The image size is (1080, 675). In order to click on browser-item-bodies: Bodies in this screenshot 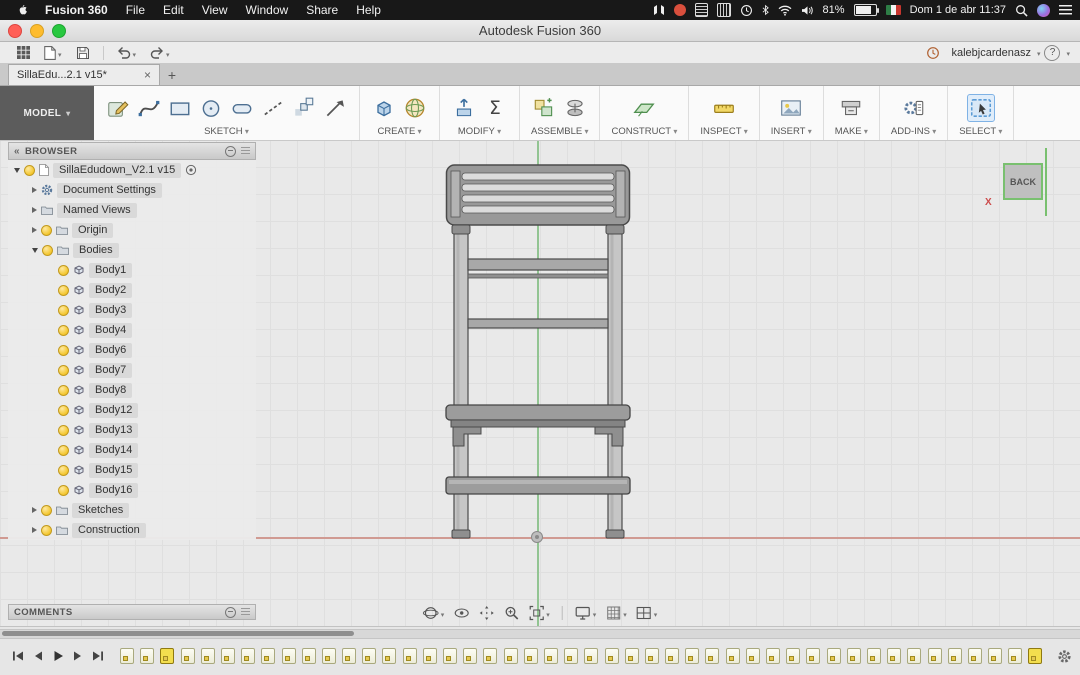, I will do `click(96, 250)`.